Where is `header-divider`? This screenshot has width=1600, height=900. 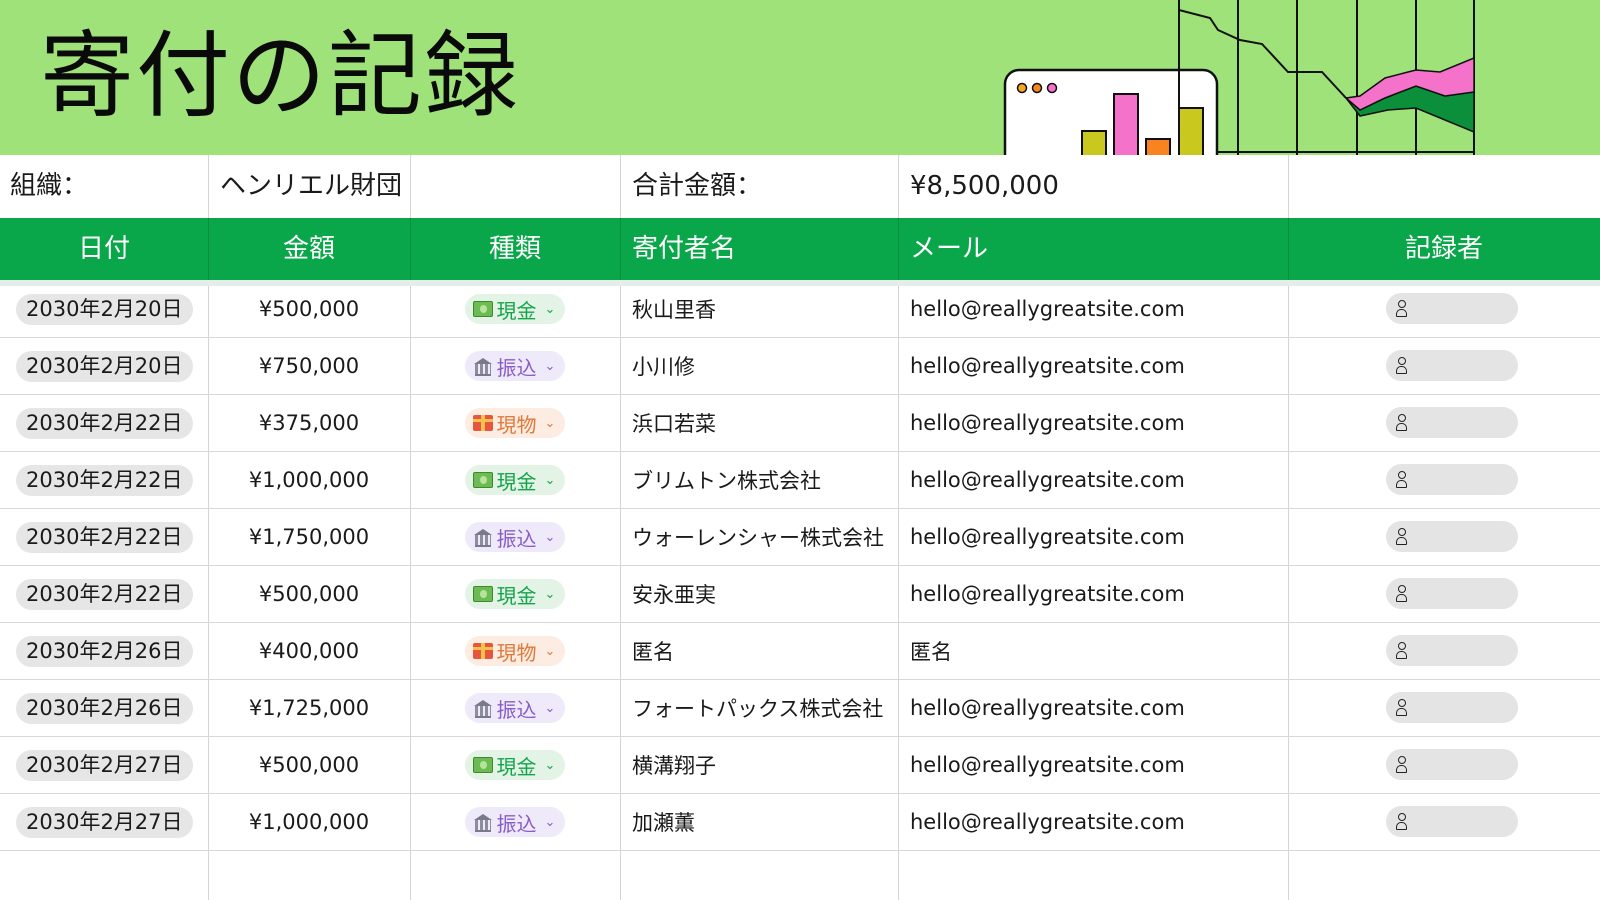 header-divider is located at coordinates (620, 249).